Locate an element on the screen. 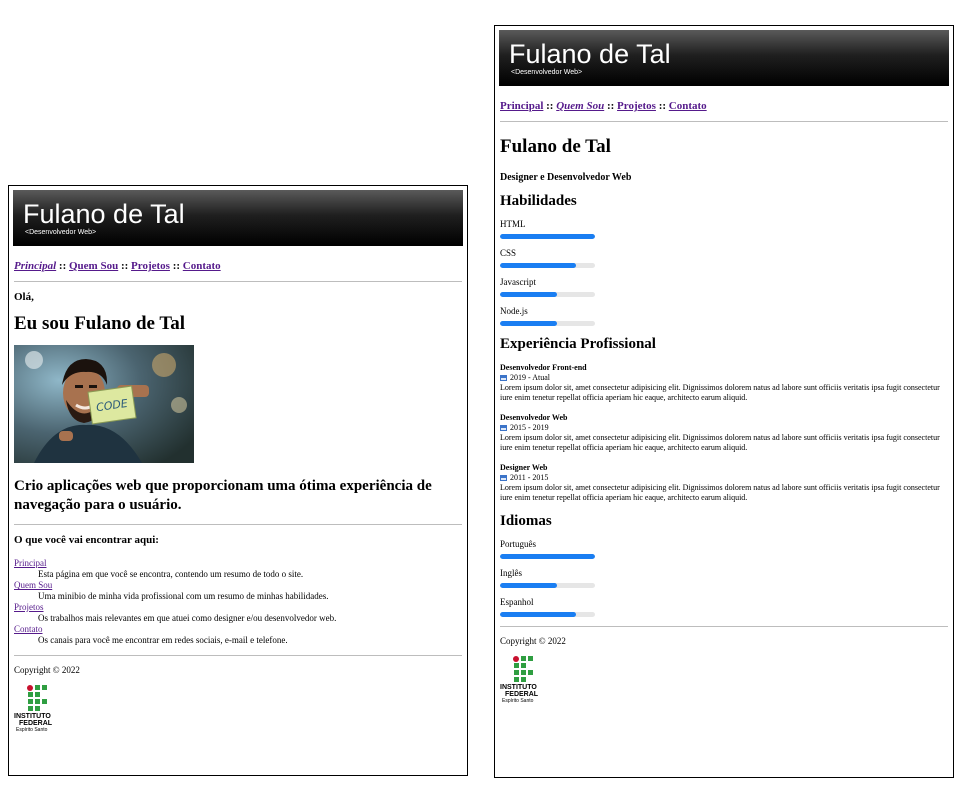 This screenshot has width=959, height=785. section-link-projetos: Projetos is located at coordinates (29, 607).